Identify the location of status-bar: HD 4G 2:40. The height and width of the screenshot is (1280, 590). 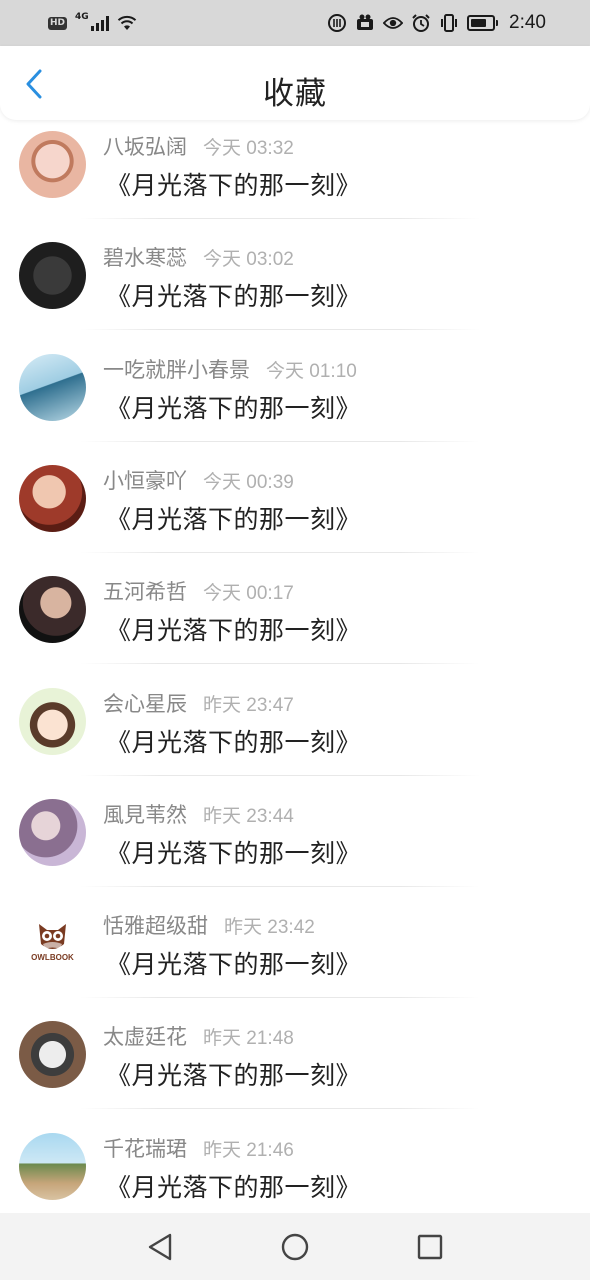
(295, 23).